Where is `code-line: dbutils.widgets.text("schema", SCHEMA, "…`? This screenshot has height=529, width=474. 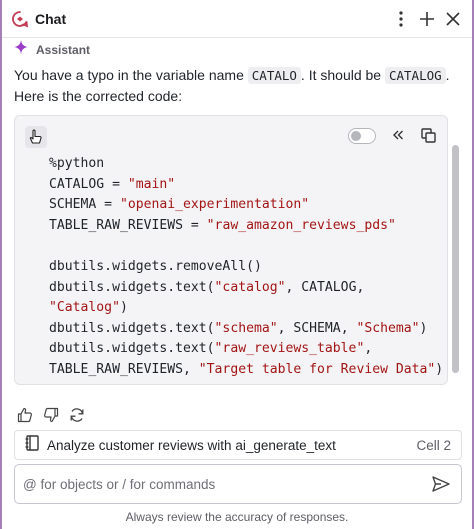
code-line: dbutils.widgets.text("schema", SCHEMA, "… is located at coordinates (238, 328).